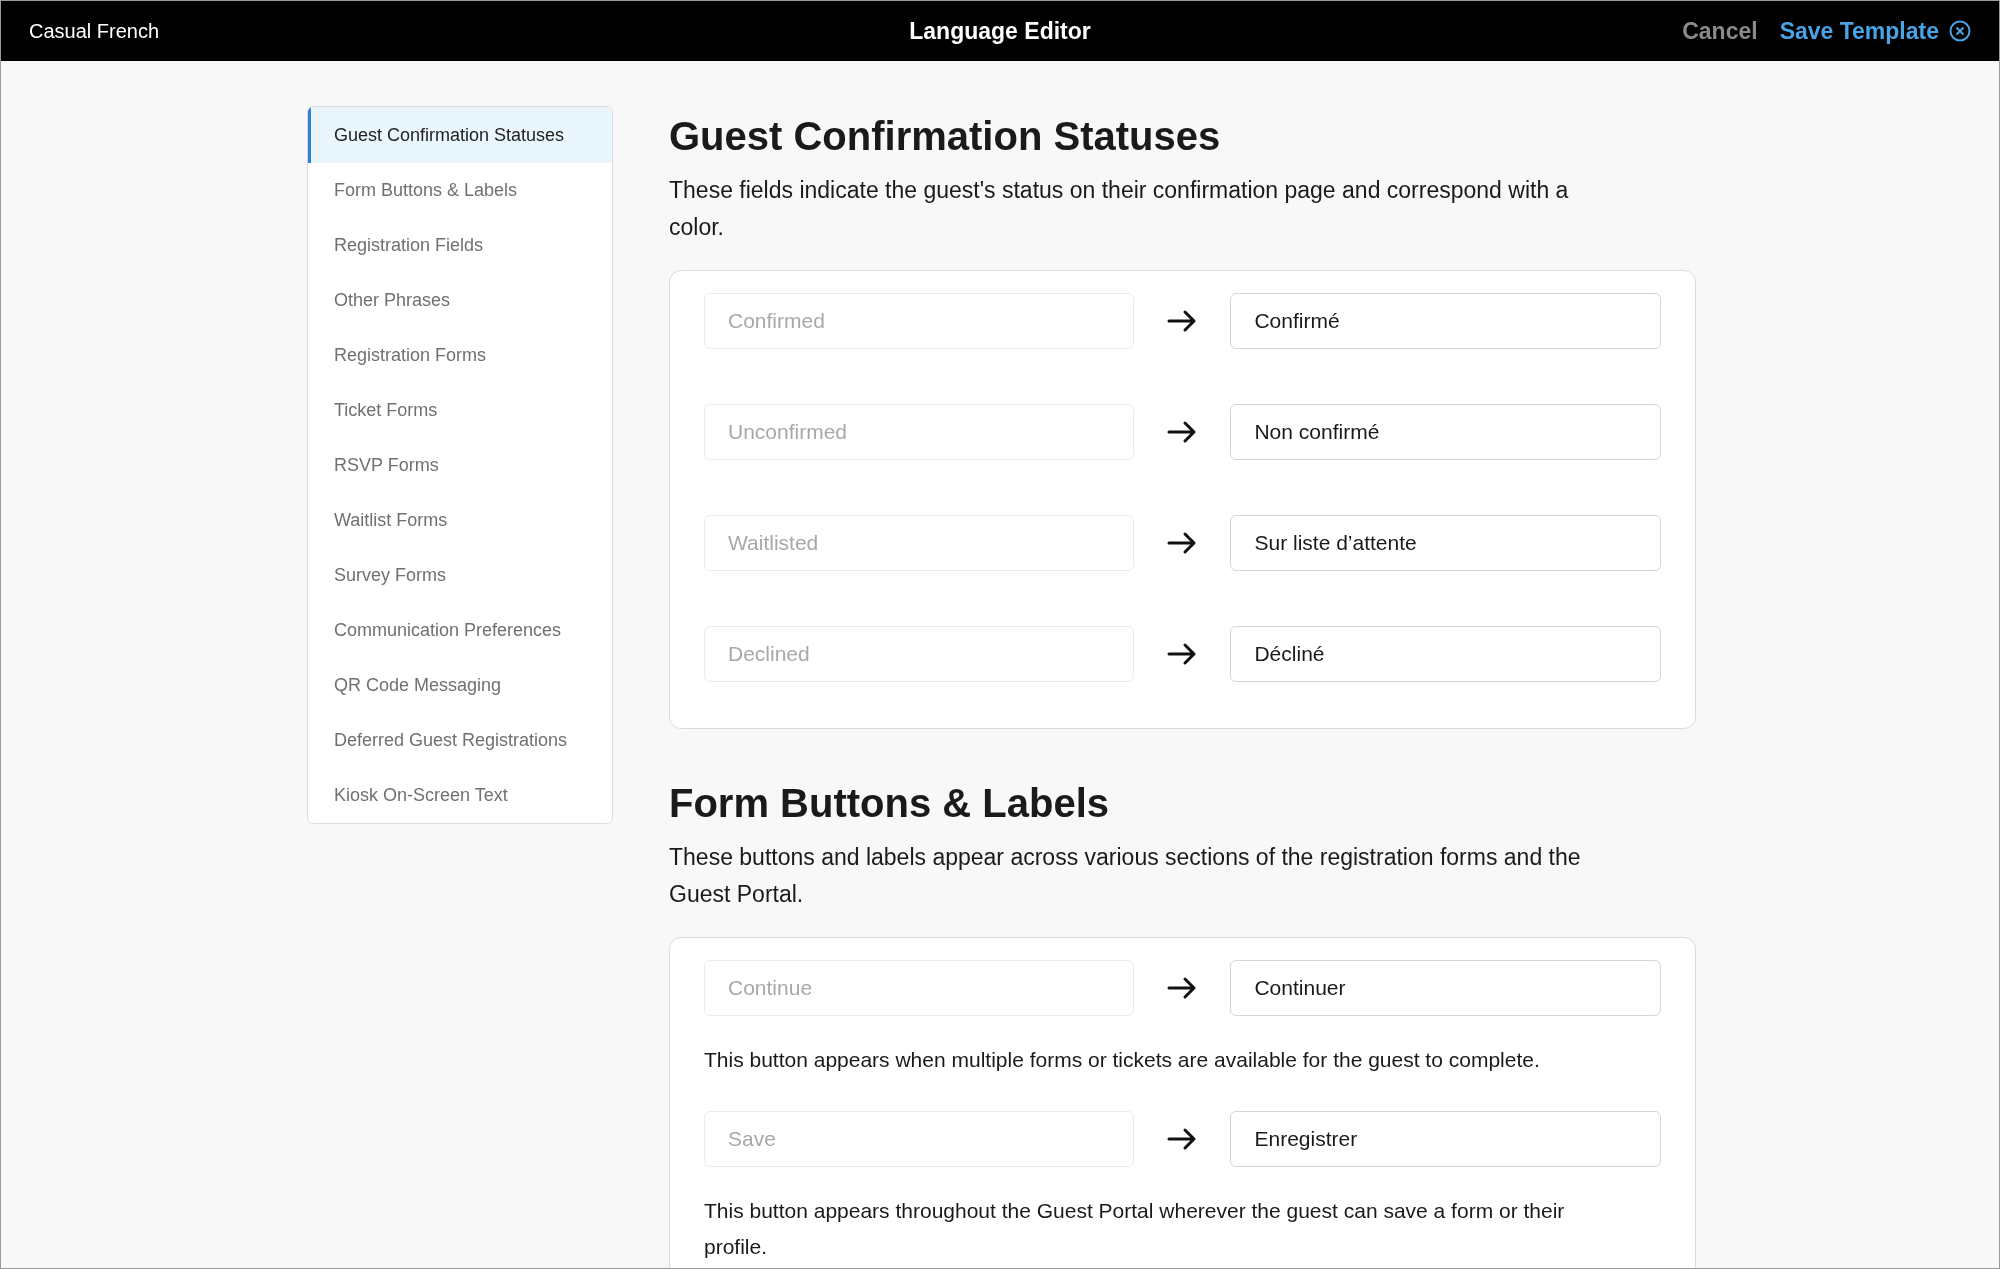 The image size is (2000, 1269). What do you see at coordinates (1445, 321) in the screenshot?
I see `translation-input: Confirmé` at bounding box center [1445, 321].